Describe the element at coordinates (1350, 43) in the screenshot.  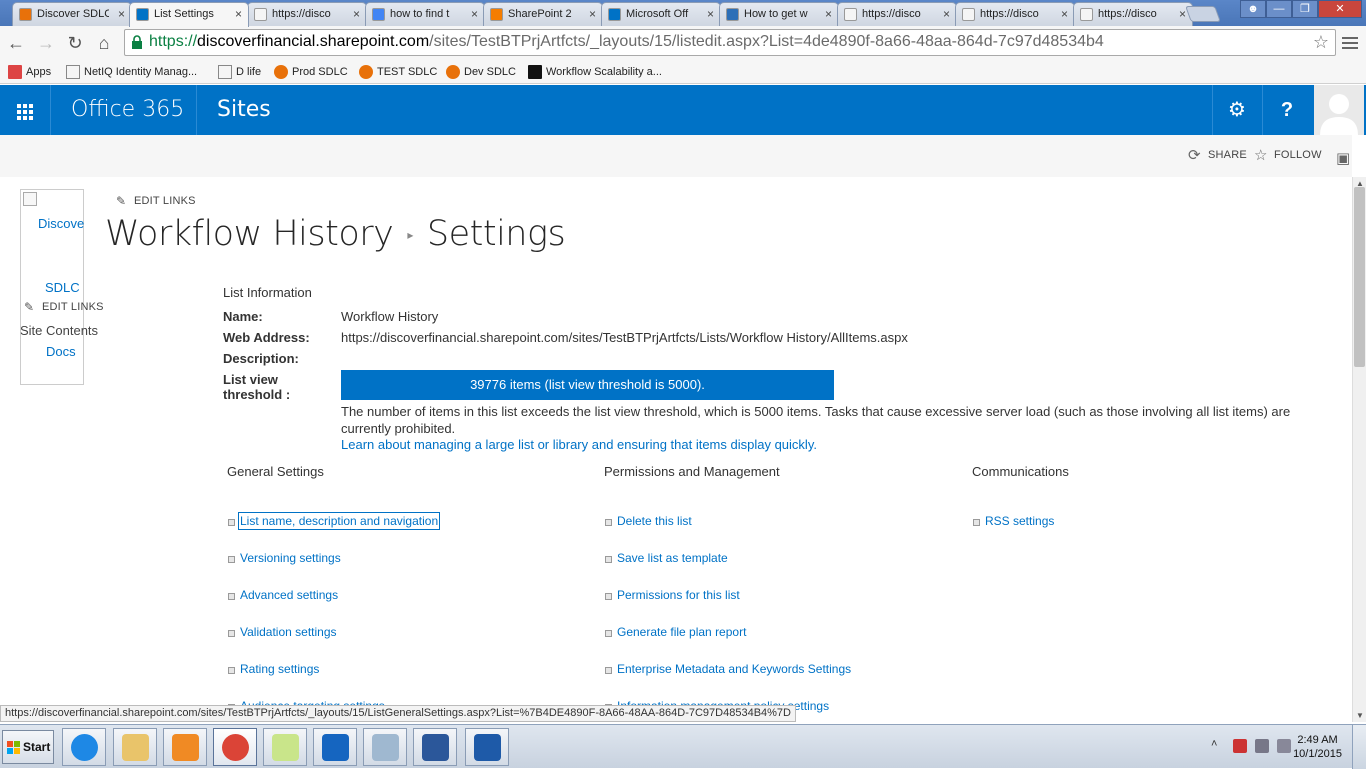
I see `chrome-menu-icon` at that location.